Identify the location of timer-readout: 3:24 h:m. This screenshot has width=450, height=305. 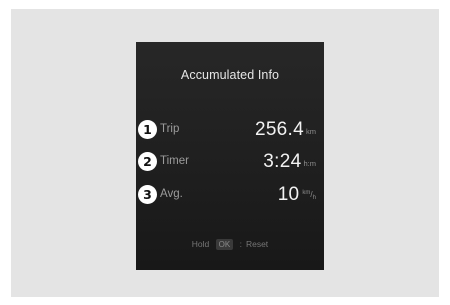
(289, 162).